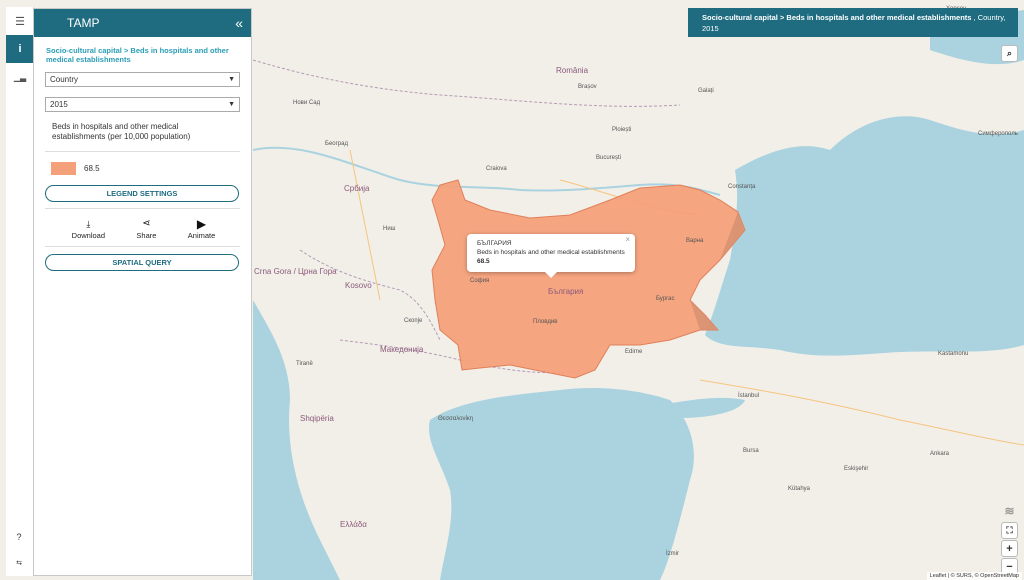 This screenshot has width=1024, height=580. Describe the element at coordinates (974, 576) in the screenshot. I see `map-attribution: Leaflet | © SURS, © OpenStreetMap` at that location.